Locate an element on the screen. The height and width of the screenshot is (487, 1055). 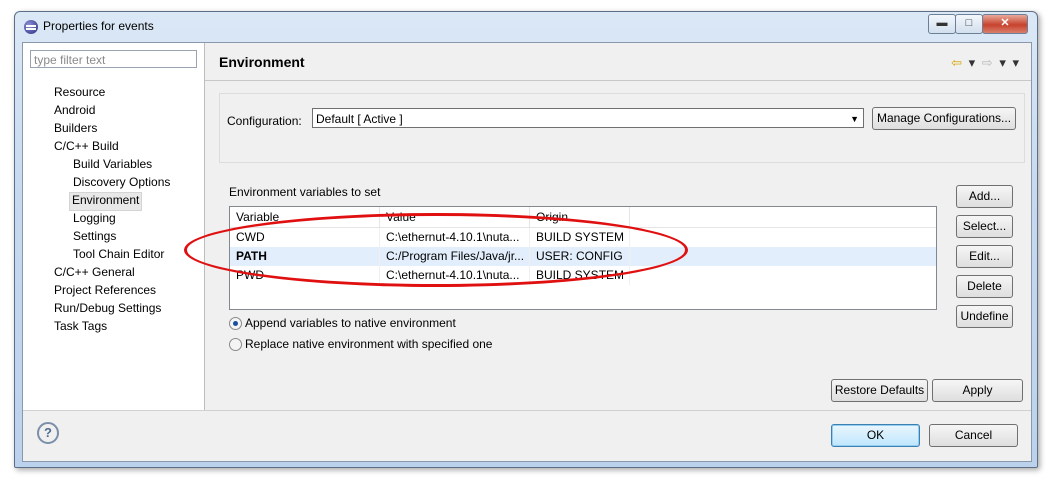
page-title: Environment is located at coordinates (262, 62).